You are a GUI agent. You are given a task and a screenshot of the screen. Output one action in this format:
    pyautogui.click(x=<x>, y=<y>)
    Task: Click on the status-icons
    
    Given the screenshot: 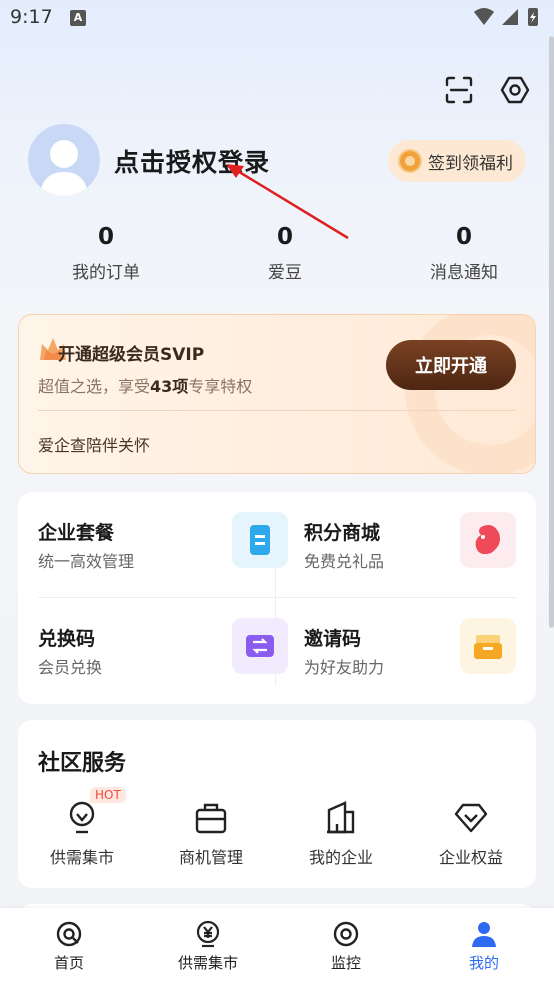 What is the action you would take?
    pyautogui.click(x=508, y=19)
    